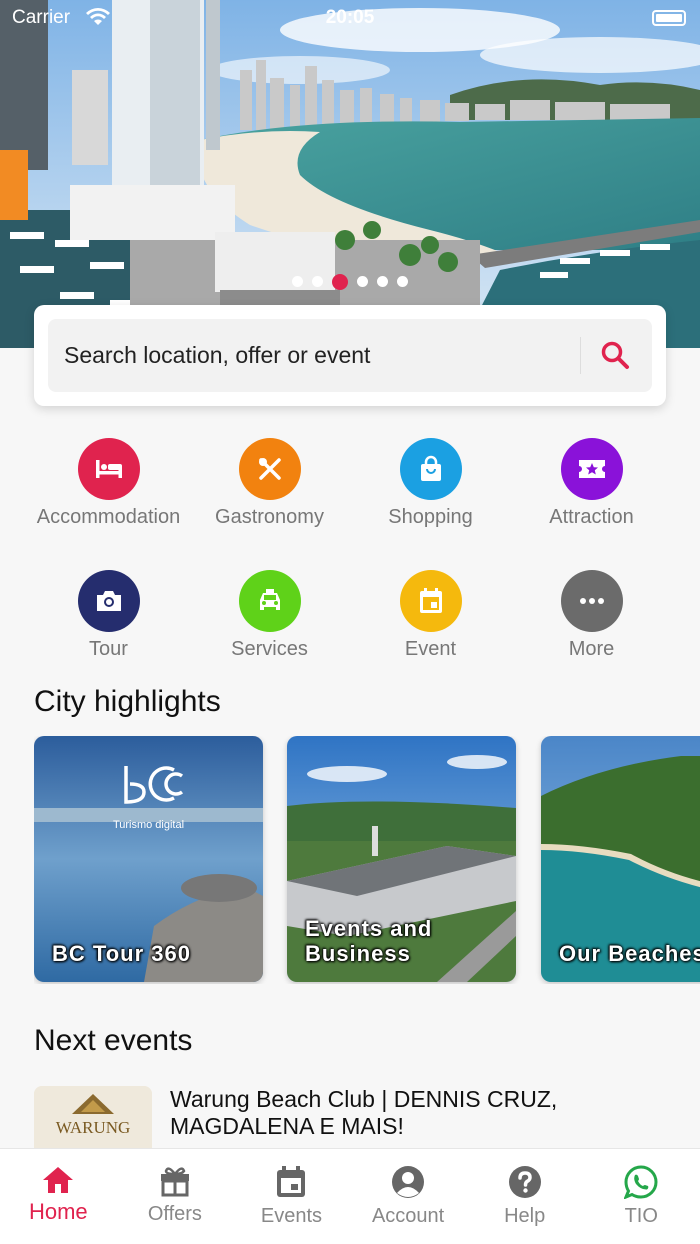 Image resolution: width=700 pixels, height=1244 pixels. What do you see at coordinates (58, 1196) in the screenshot?
I see `tab-home: Home` at bounding box center [58, 1196].